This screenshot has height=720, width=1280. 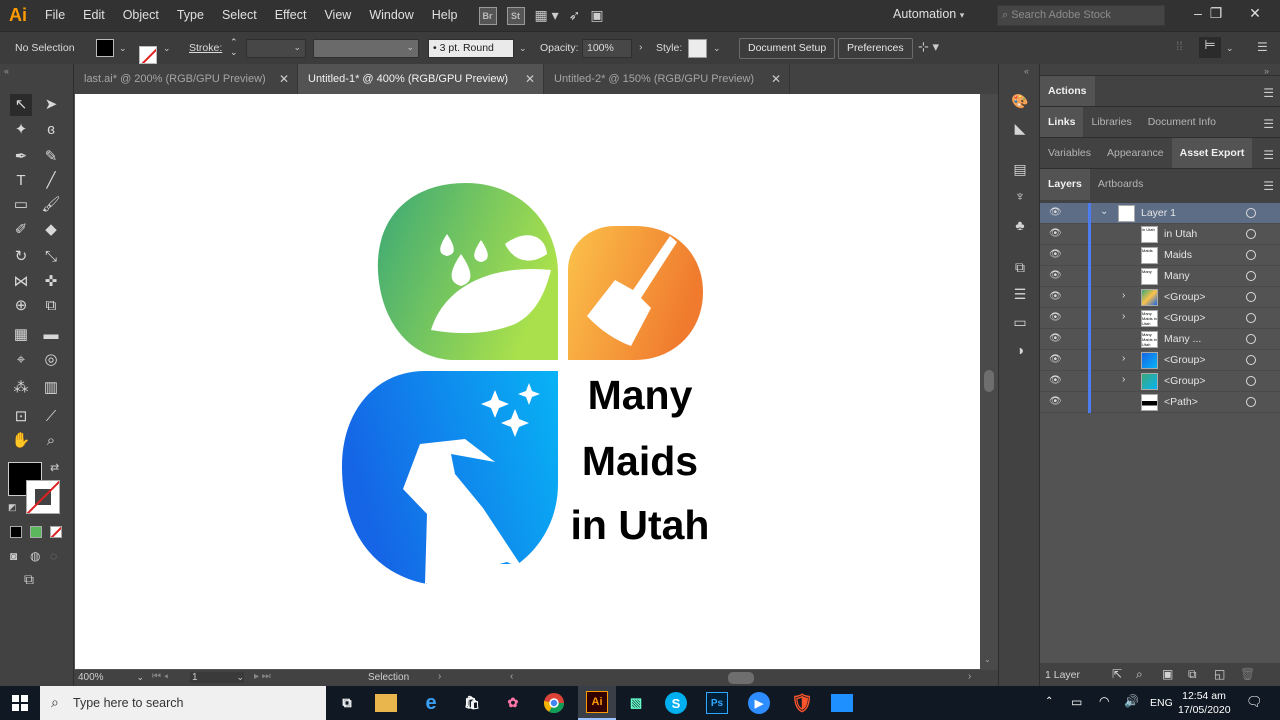 I want to click on layer-name: <Group>, so click(x=1184, y=297).